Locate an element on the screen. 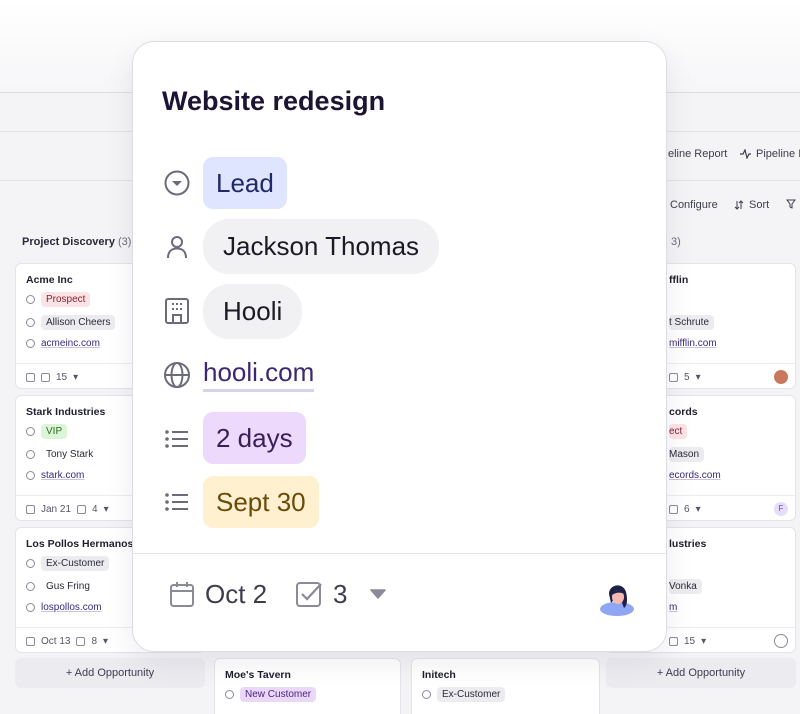 Image resolution: width=800 pixels, height=714 pixels. website-link: hooli.com is located at coordinates (259, 374).